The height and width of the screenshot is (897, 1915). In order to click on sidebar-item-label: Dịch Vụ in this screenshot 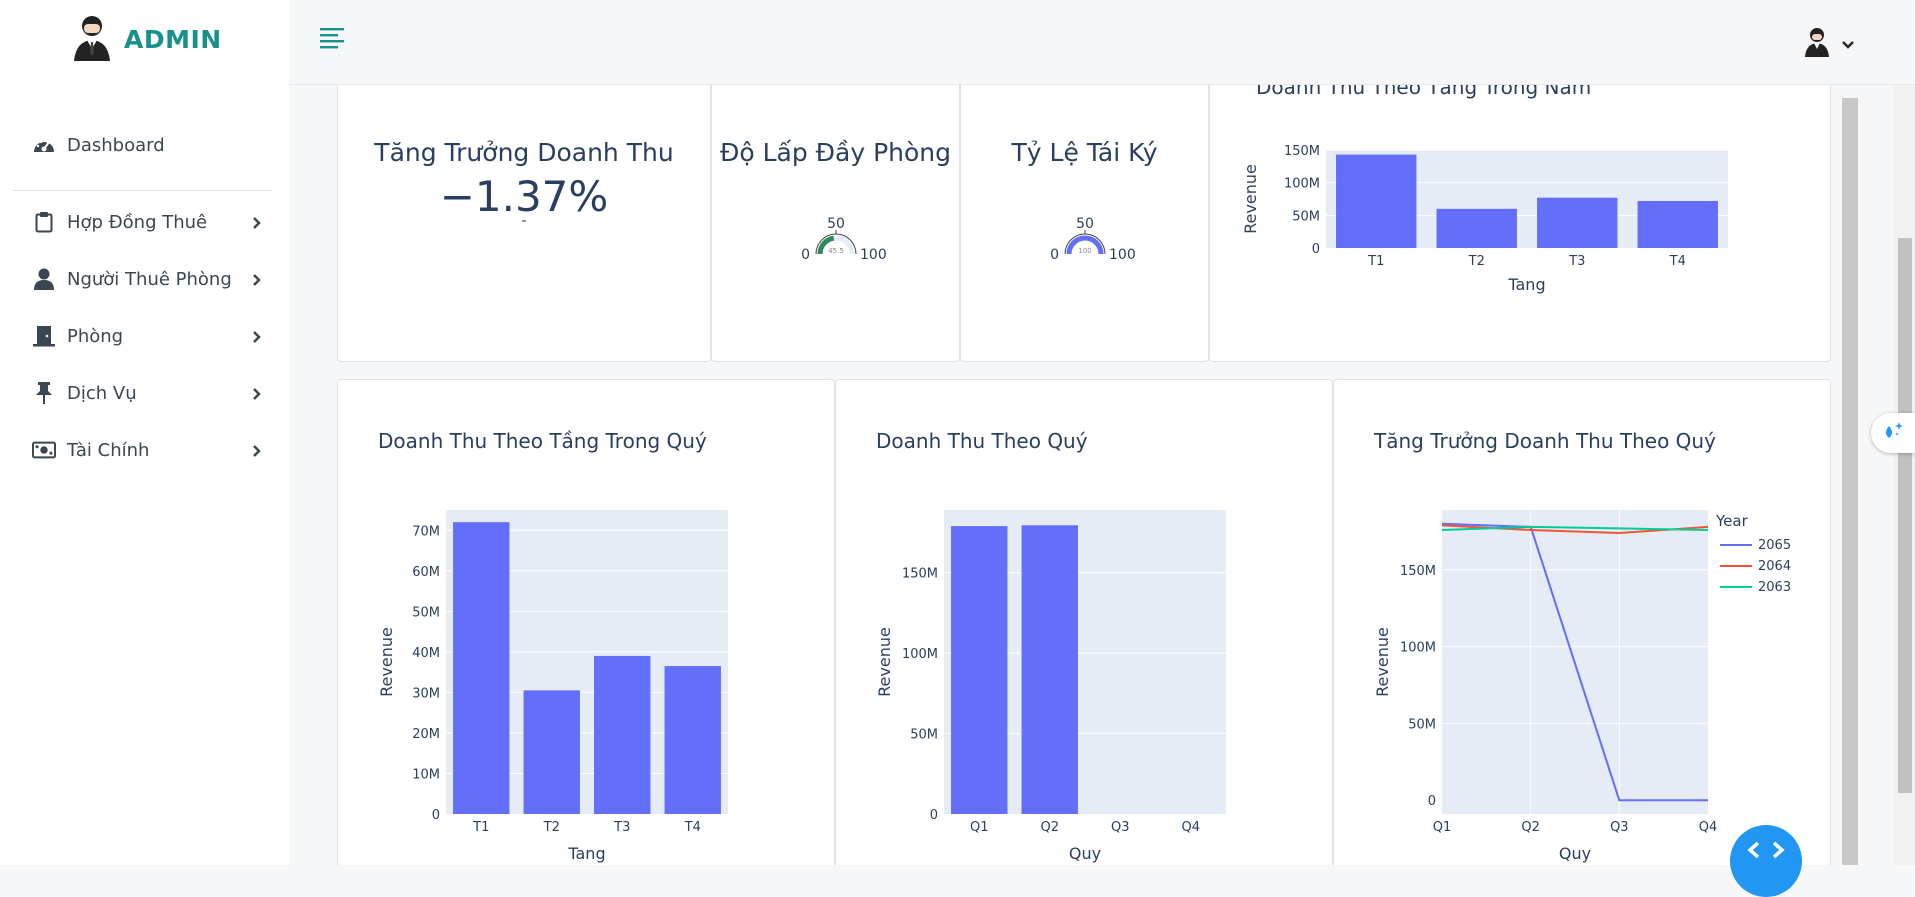, I will do `click(102, 393)`.